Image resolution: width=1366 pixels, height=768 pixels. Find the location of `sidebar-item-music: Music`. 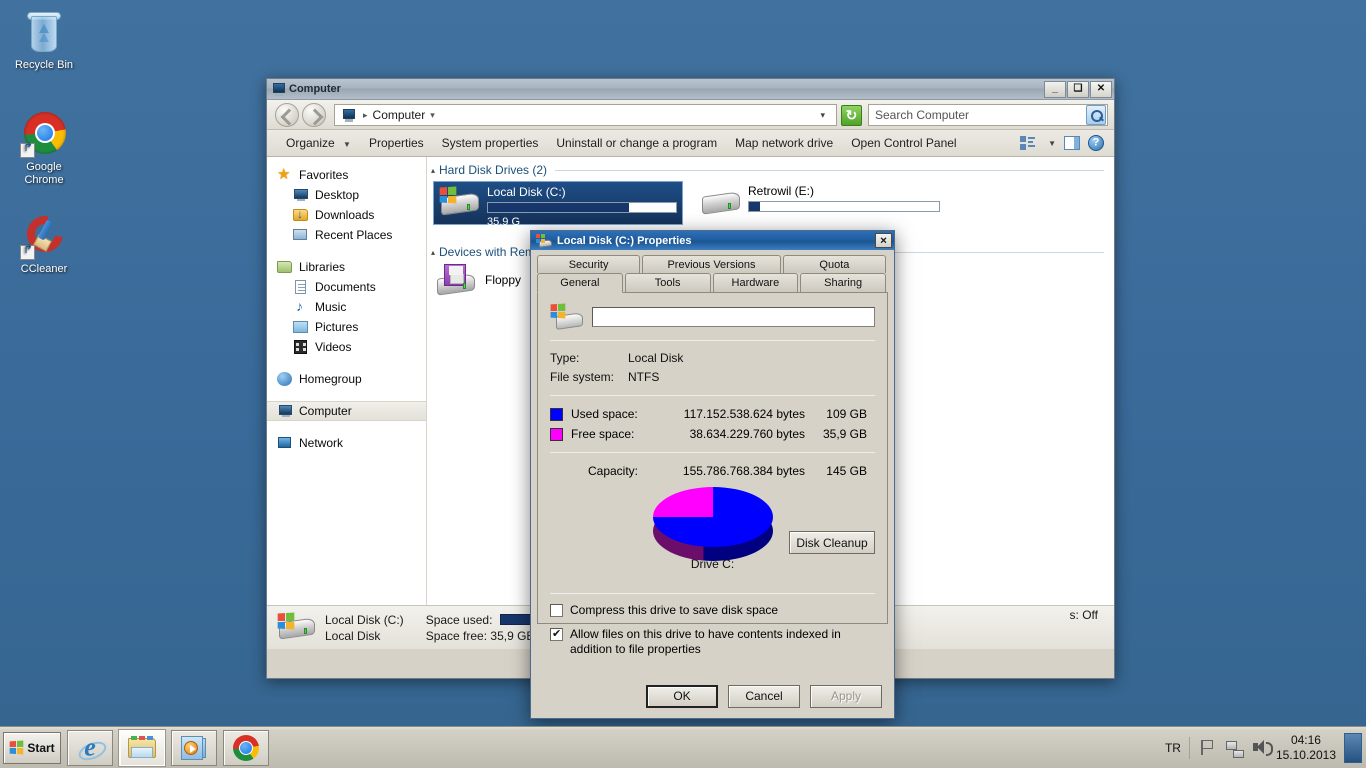

sidebar-item-music: Music is located at coordinates (346, 307).